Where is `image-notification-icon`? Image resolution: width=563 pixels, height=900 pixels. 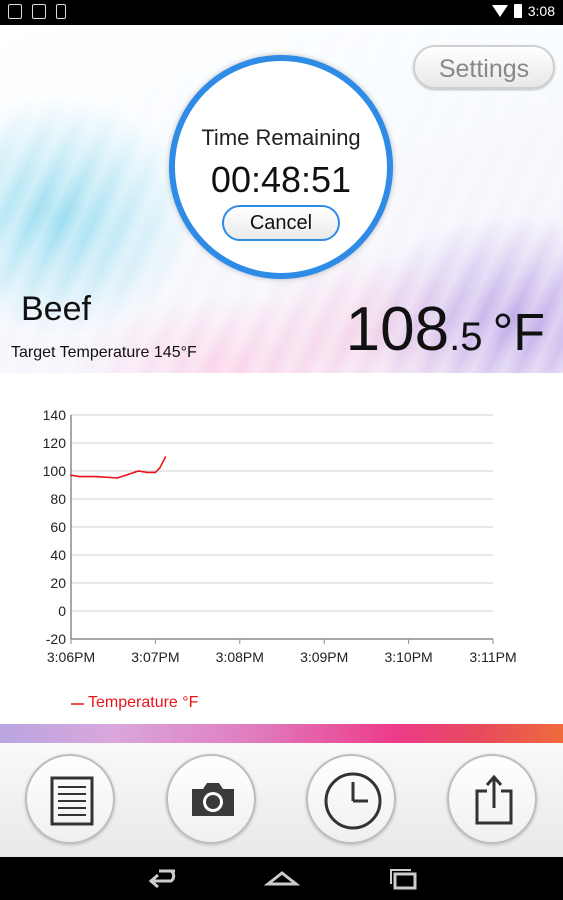 image-notification-icon is located at coordinates (39, 11).